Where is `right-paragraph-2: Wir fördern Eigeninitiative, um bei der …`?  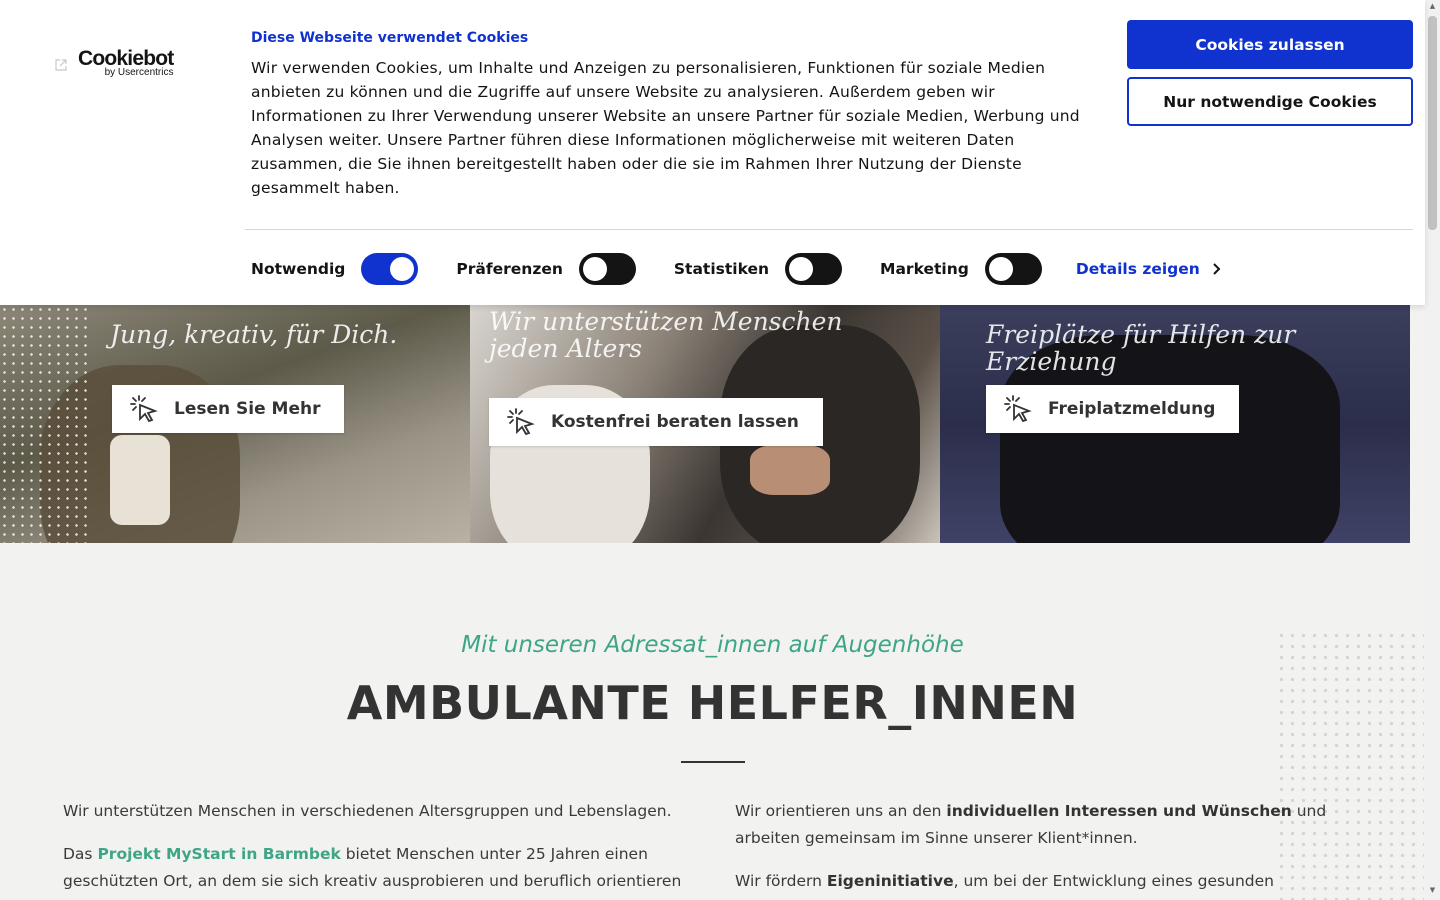 right-paragraph-2: Wir fördern Eigeninitiative, um bei der … is located at coordinates (1055, 881).